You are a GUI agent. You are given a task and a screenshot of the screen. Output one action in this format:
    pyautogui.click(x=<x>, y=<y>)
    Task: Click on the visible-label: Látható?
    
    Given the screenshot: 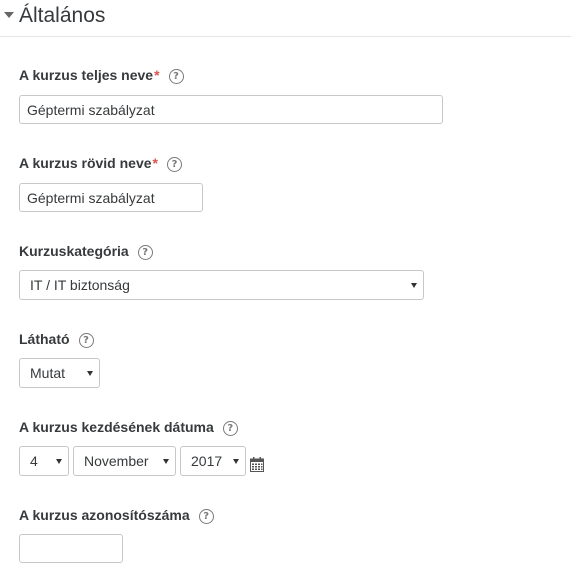 What is the action you would take?
    pyautogui.click(x=56, y=339)
    